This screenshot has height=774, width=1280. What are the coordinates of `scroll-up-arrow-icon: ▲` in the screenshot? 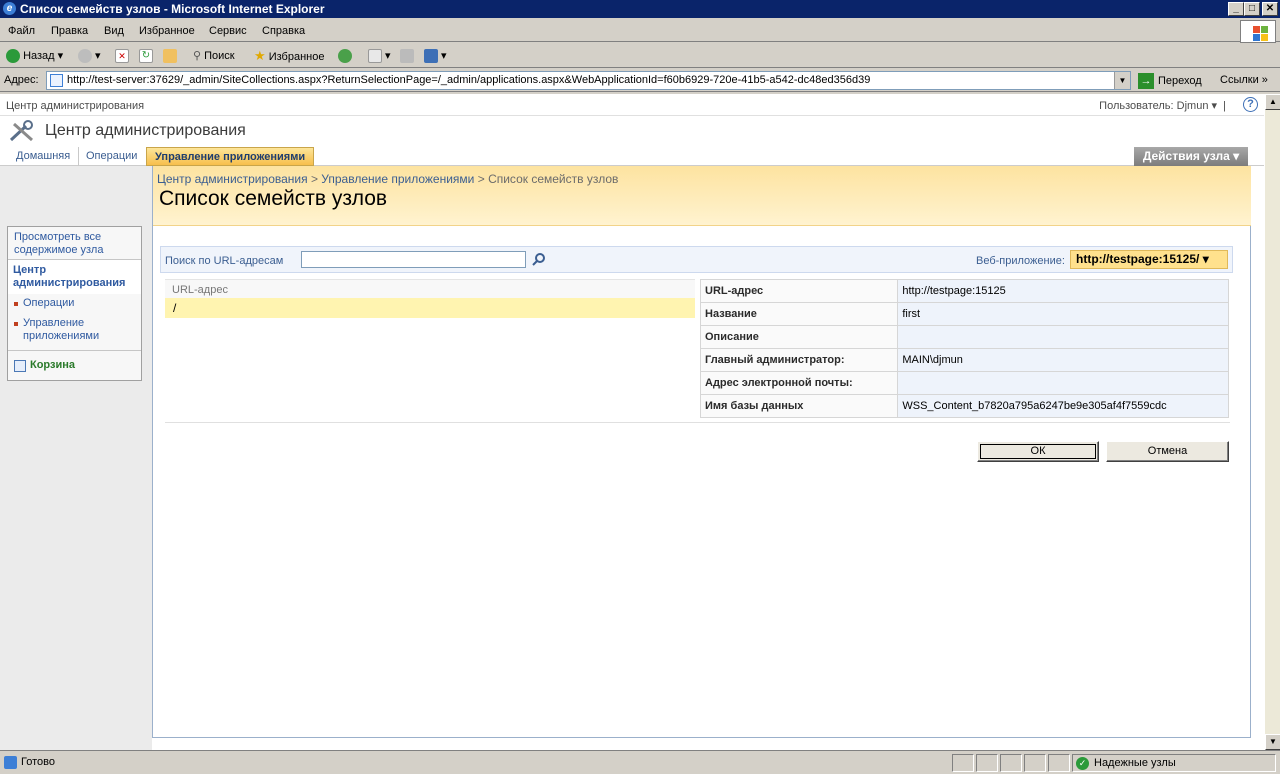 It's located at (1272, 102).